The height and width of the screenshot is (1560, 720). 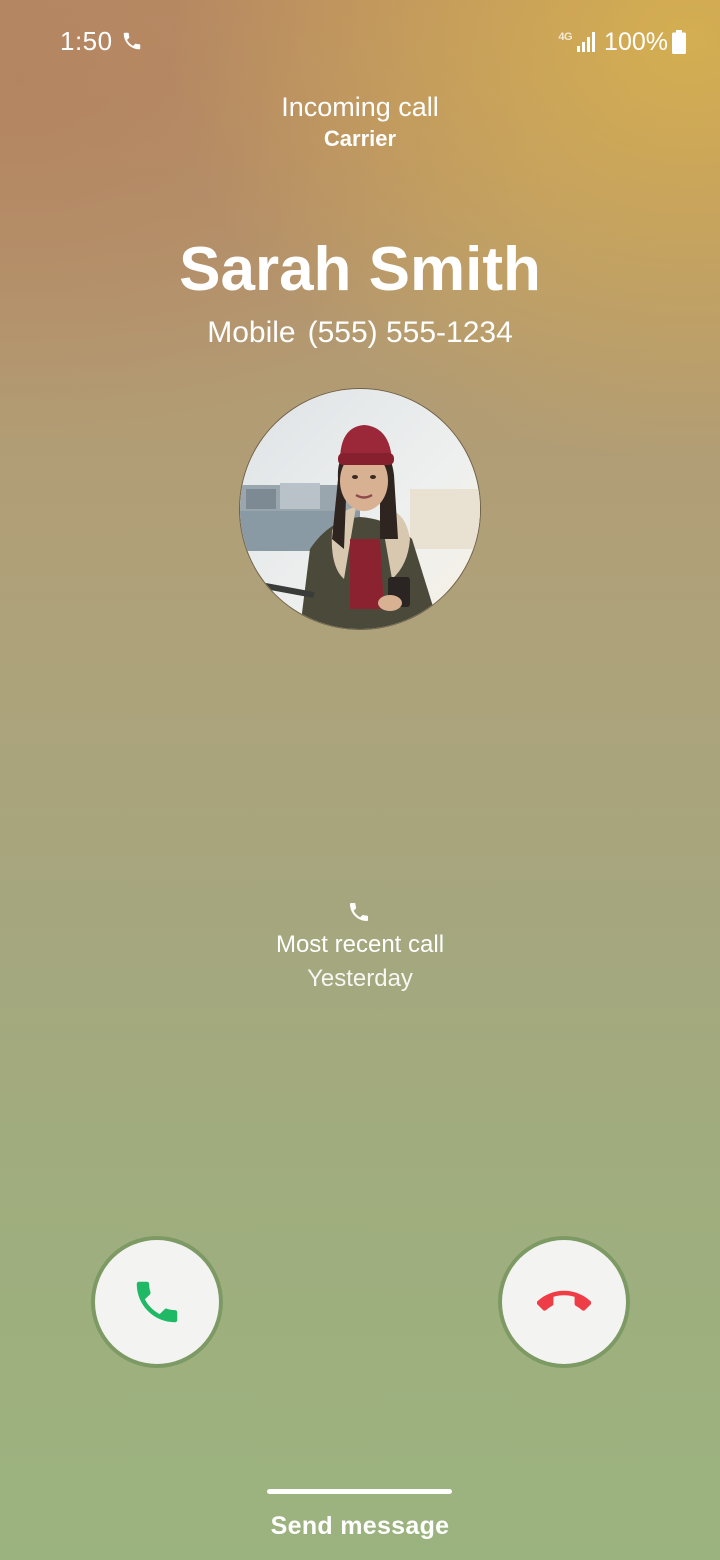 I want to click on battery-icon, so click(x=679, y=42).